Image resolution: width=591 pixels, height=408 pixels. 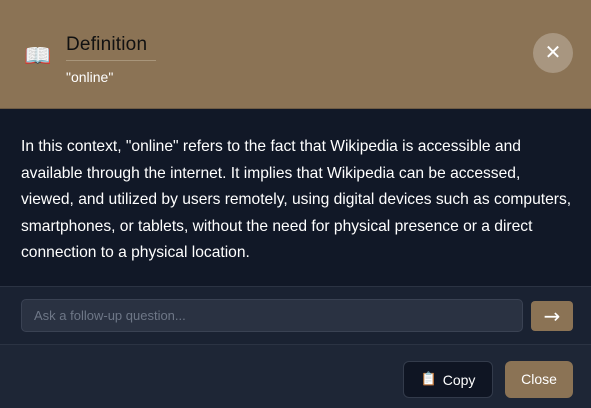 I want to click on copy-label: Copy, so click(x=459, y=379).